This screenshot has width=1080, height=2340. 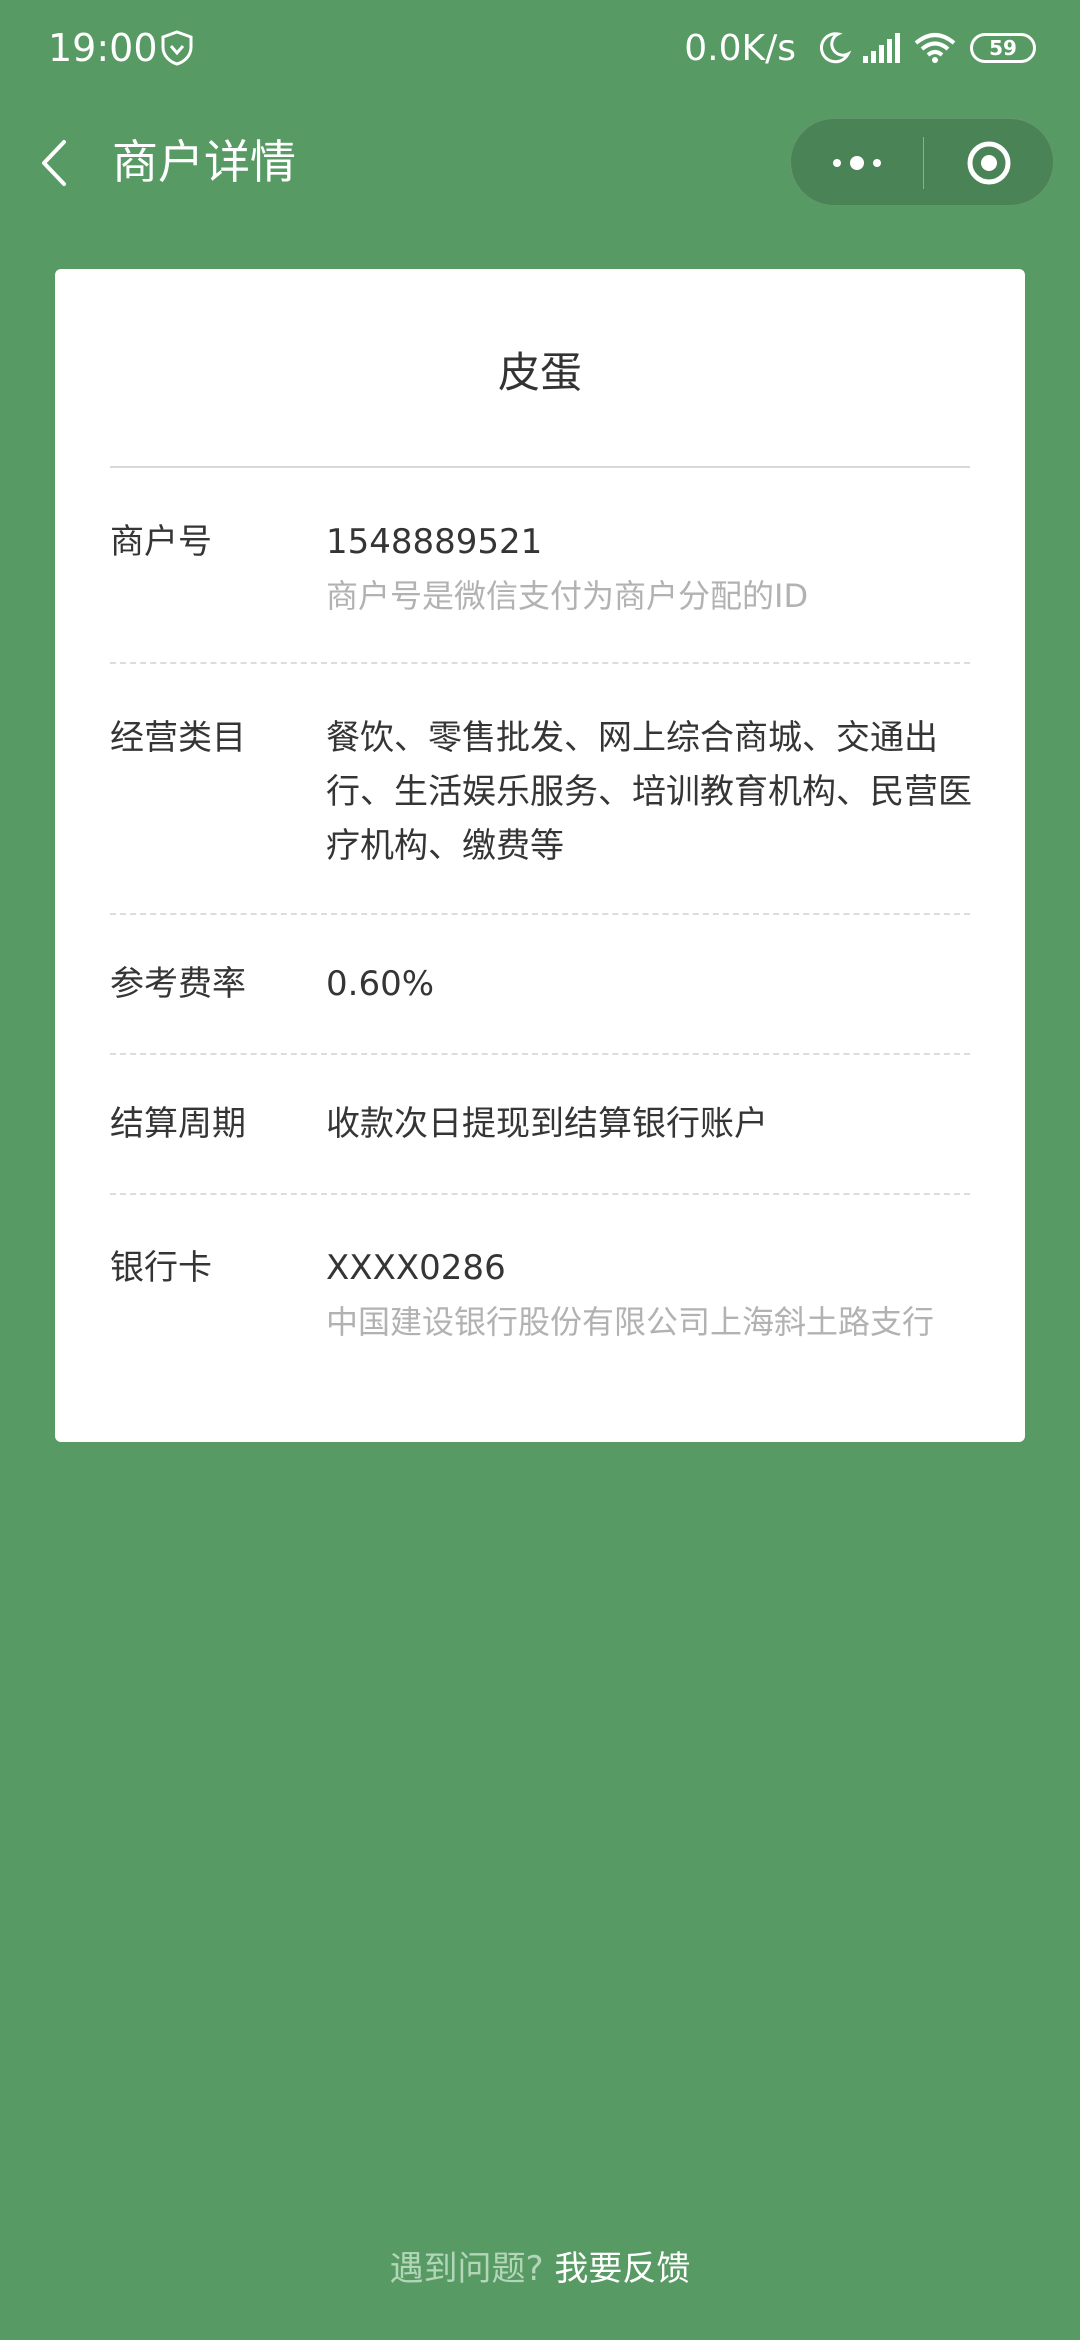 I want to click on settlement-cycle-value: 收款次日提现到结算银行账户, so click(x=547, y=1124).